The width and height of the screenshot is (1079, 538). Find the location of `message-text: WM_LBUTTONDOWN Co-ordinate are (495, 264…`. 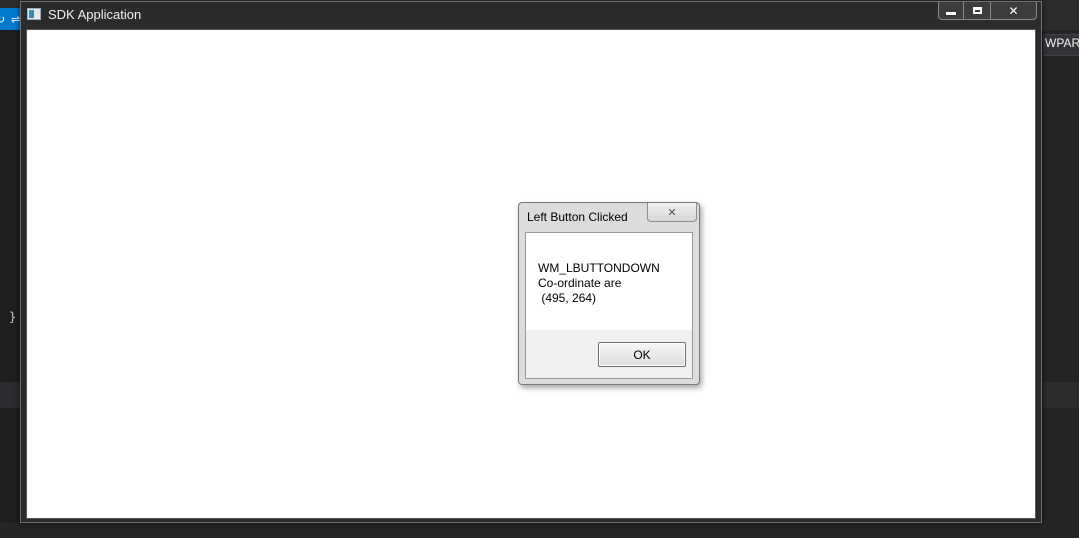

message-text: WM_LBUTTONDOWN Co-ordinate are (495, 264… is located at coordinates (599, 283).